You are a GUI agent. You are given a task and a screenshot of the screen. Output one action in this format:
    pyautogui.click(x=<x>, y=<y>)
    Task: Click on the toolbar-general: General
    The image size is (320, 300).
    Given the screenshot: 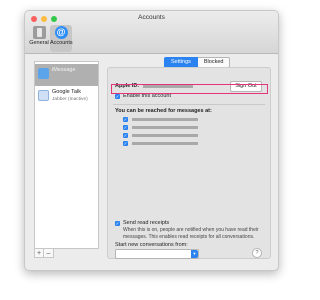 What is the action you would take?
    pyautogui.click(x=39, y=38)
    